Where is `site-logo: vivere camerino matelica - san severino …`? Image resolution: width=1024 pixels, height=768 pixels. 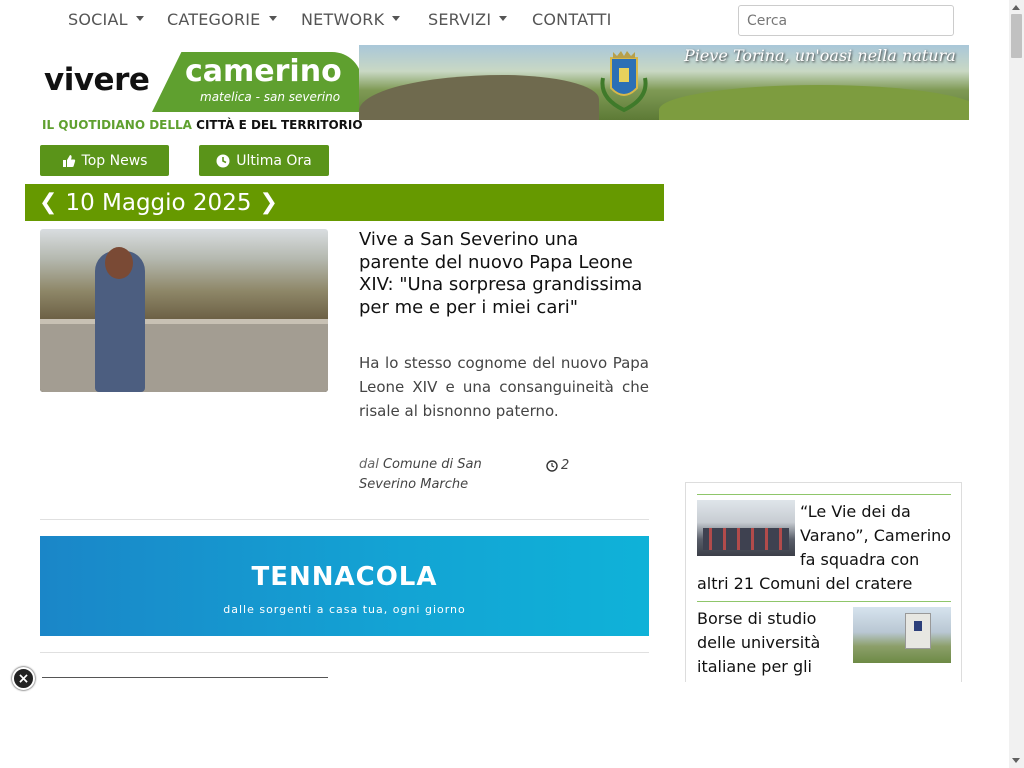 site-logo: vivere camerino matelica - san severino … is located at coordinates (201, 93).